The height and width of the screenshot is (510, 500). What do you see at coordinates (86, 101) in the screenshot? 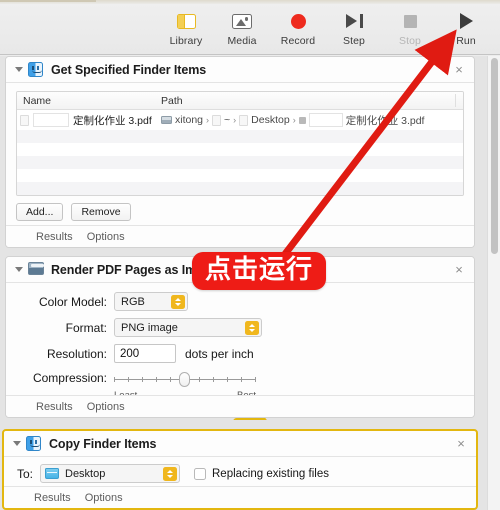
I see `column-header-name: Name` at bounding box center [86, 101].